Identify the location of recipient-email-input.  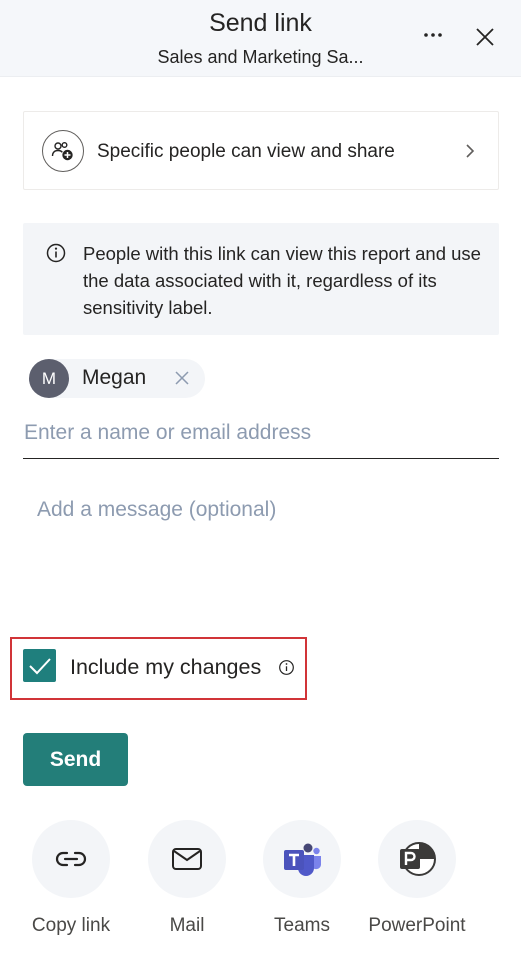
(261, 436).